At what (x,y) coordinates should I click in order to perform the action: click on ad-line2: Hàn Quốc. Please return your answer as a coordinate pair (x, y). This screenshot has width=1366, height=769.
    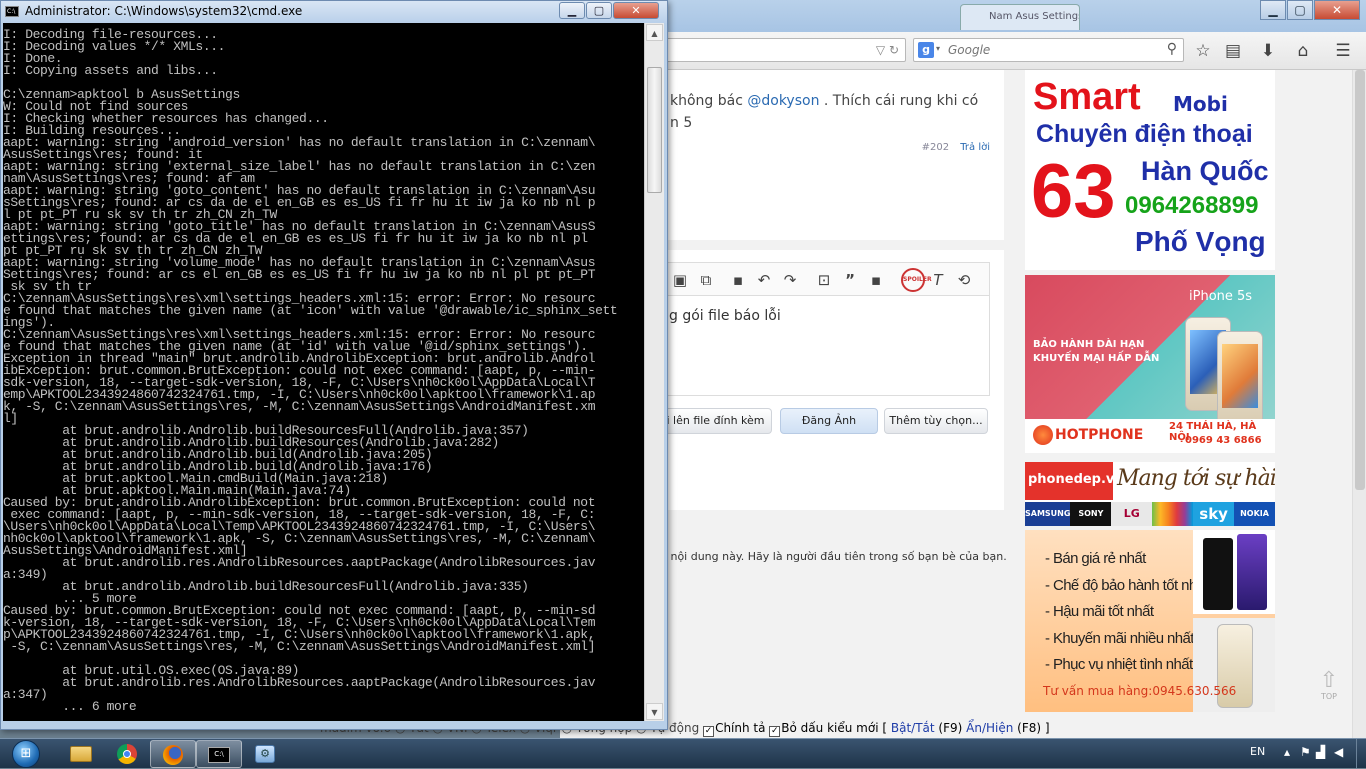
    Looking at the image, I should click on (1205, 171).